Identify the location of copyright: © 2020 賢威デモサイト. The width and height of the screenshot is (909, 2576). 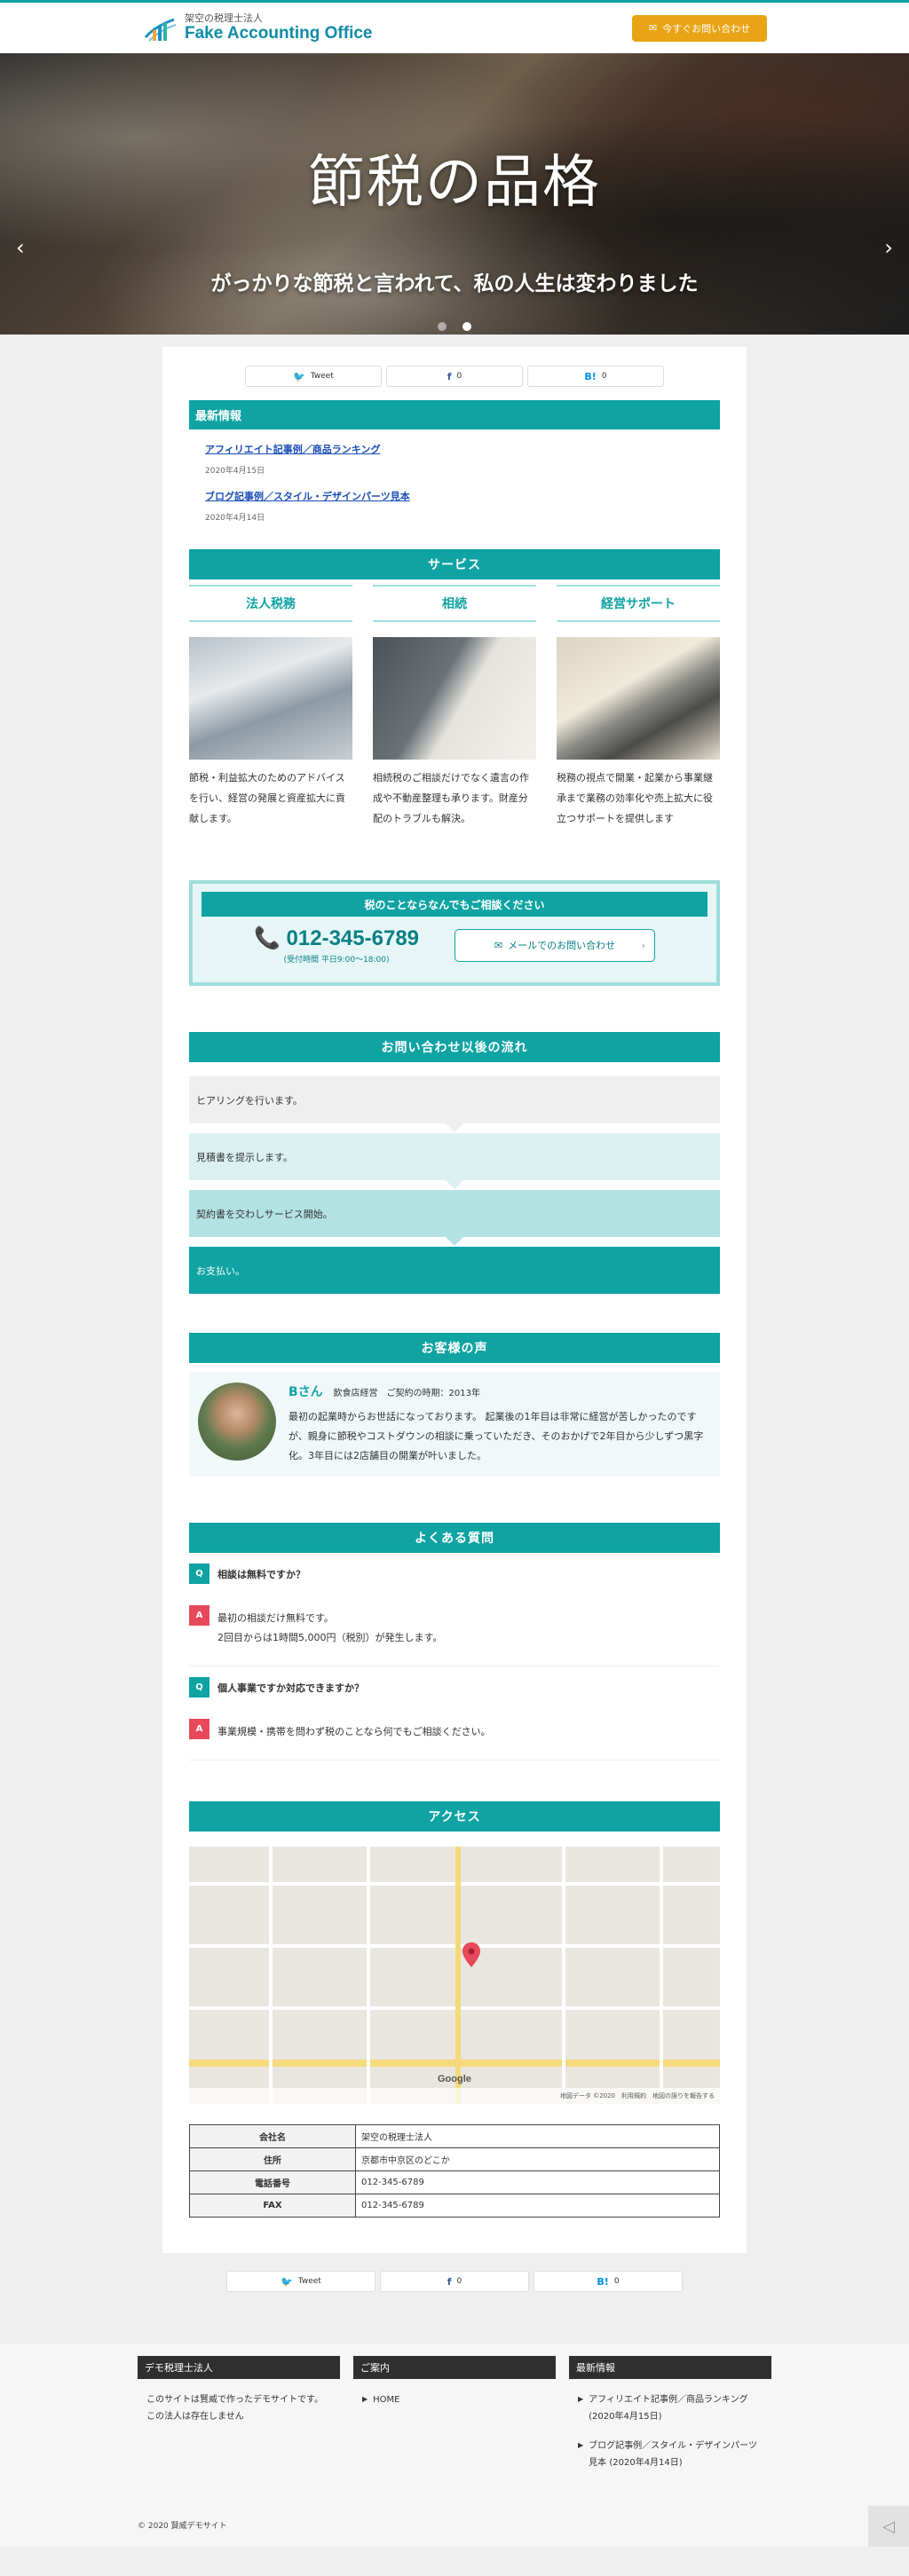
(182, 2527).